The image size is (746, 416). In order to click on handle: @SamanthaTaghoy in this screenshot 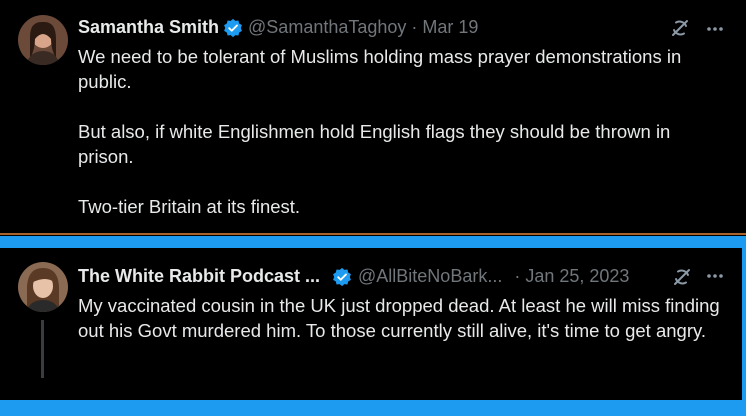, I will do `click(327, 27)`.